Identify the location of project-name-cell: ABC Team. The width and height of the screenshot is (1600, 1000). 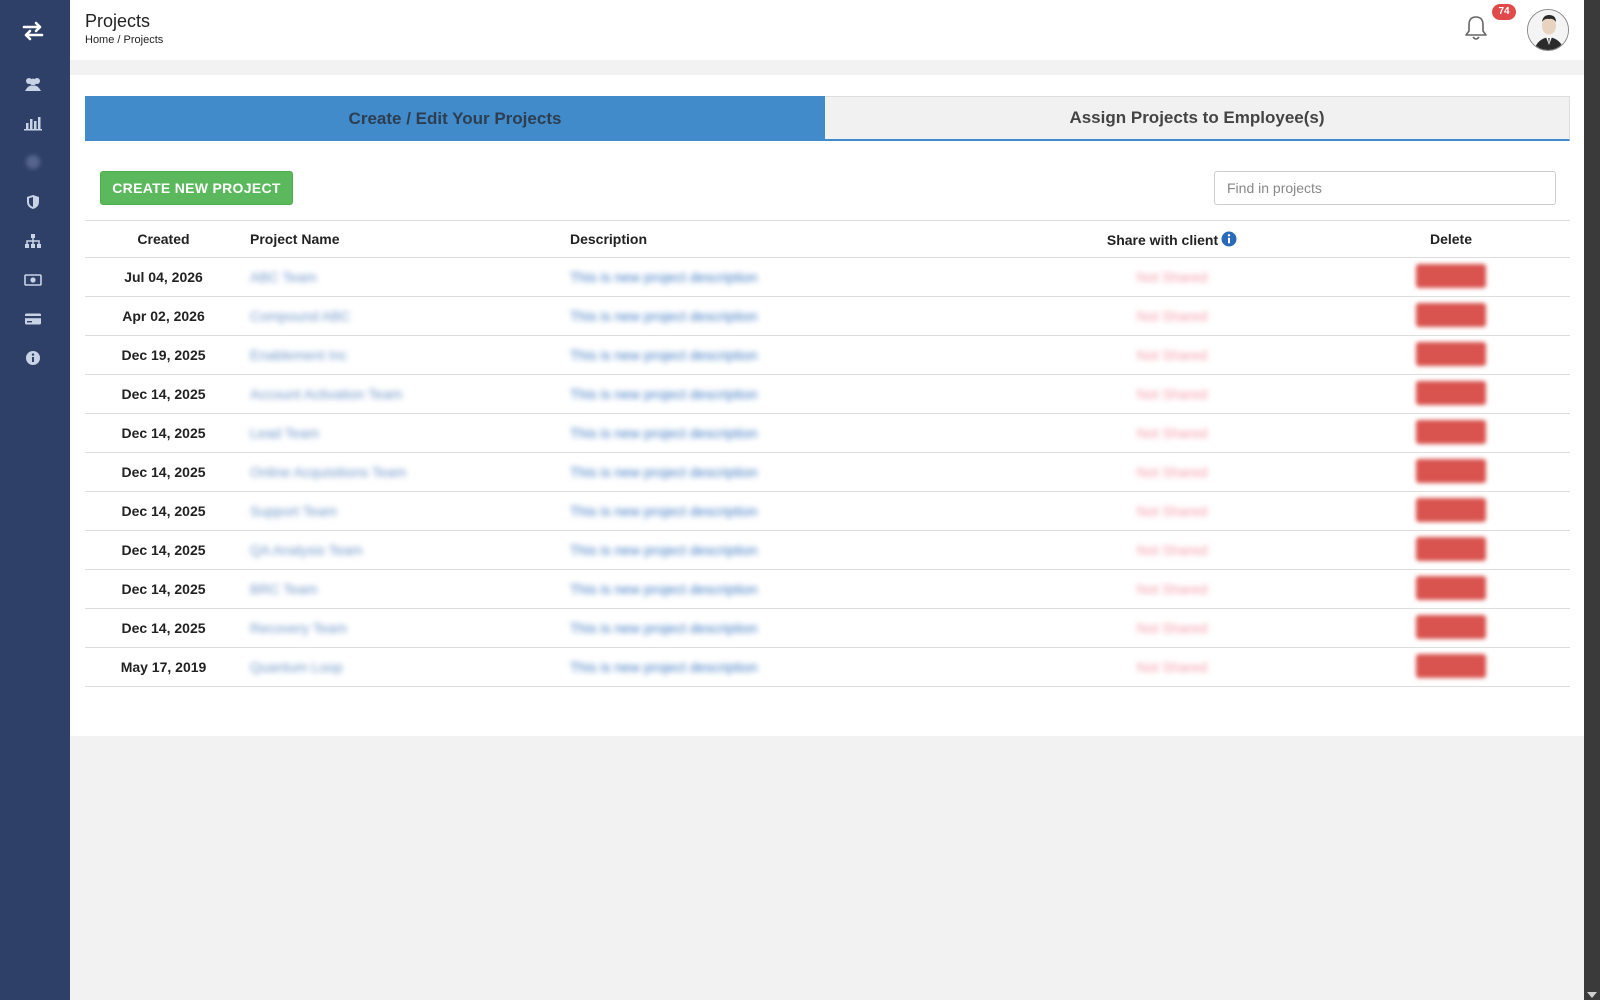
(402, 277).